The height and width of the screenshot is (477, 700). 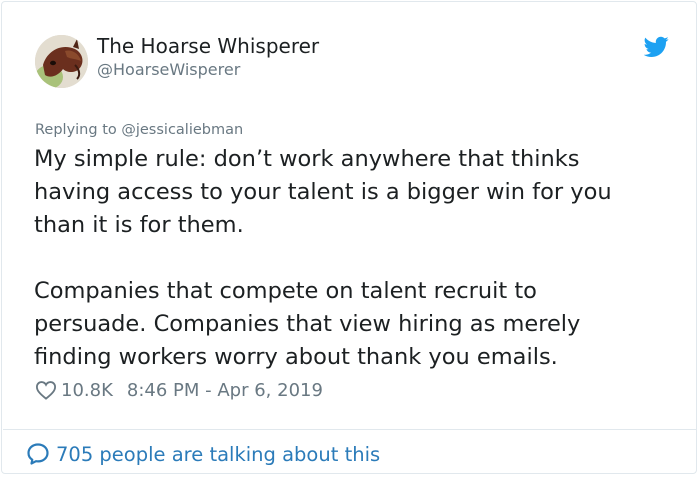 What do you see at coordinates (225, 390) in the screenshot?
I see `timestamp: 8:46 PM - Apr 6, 2019` at bounding box center [225, 390].